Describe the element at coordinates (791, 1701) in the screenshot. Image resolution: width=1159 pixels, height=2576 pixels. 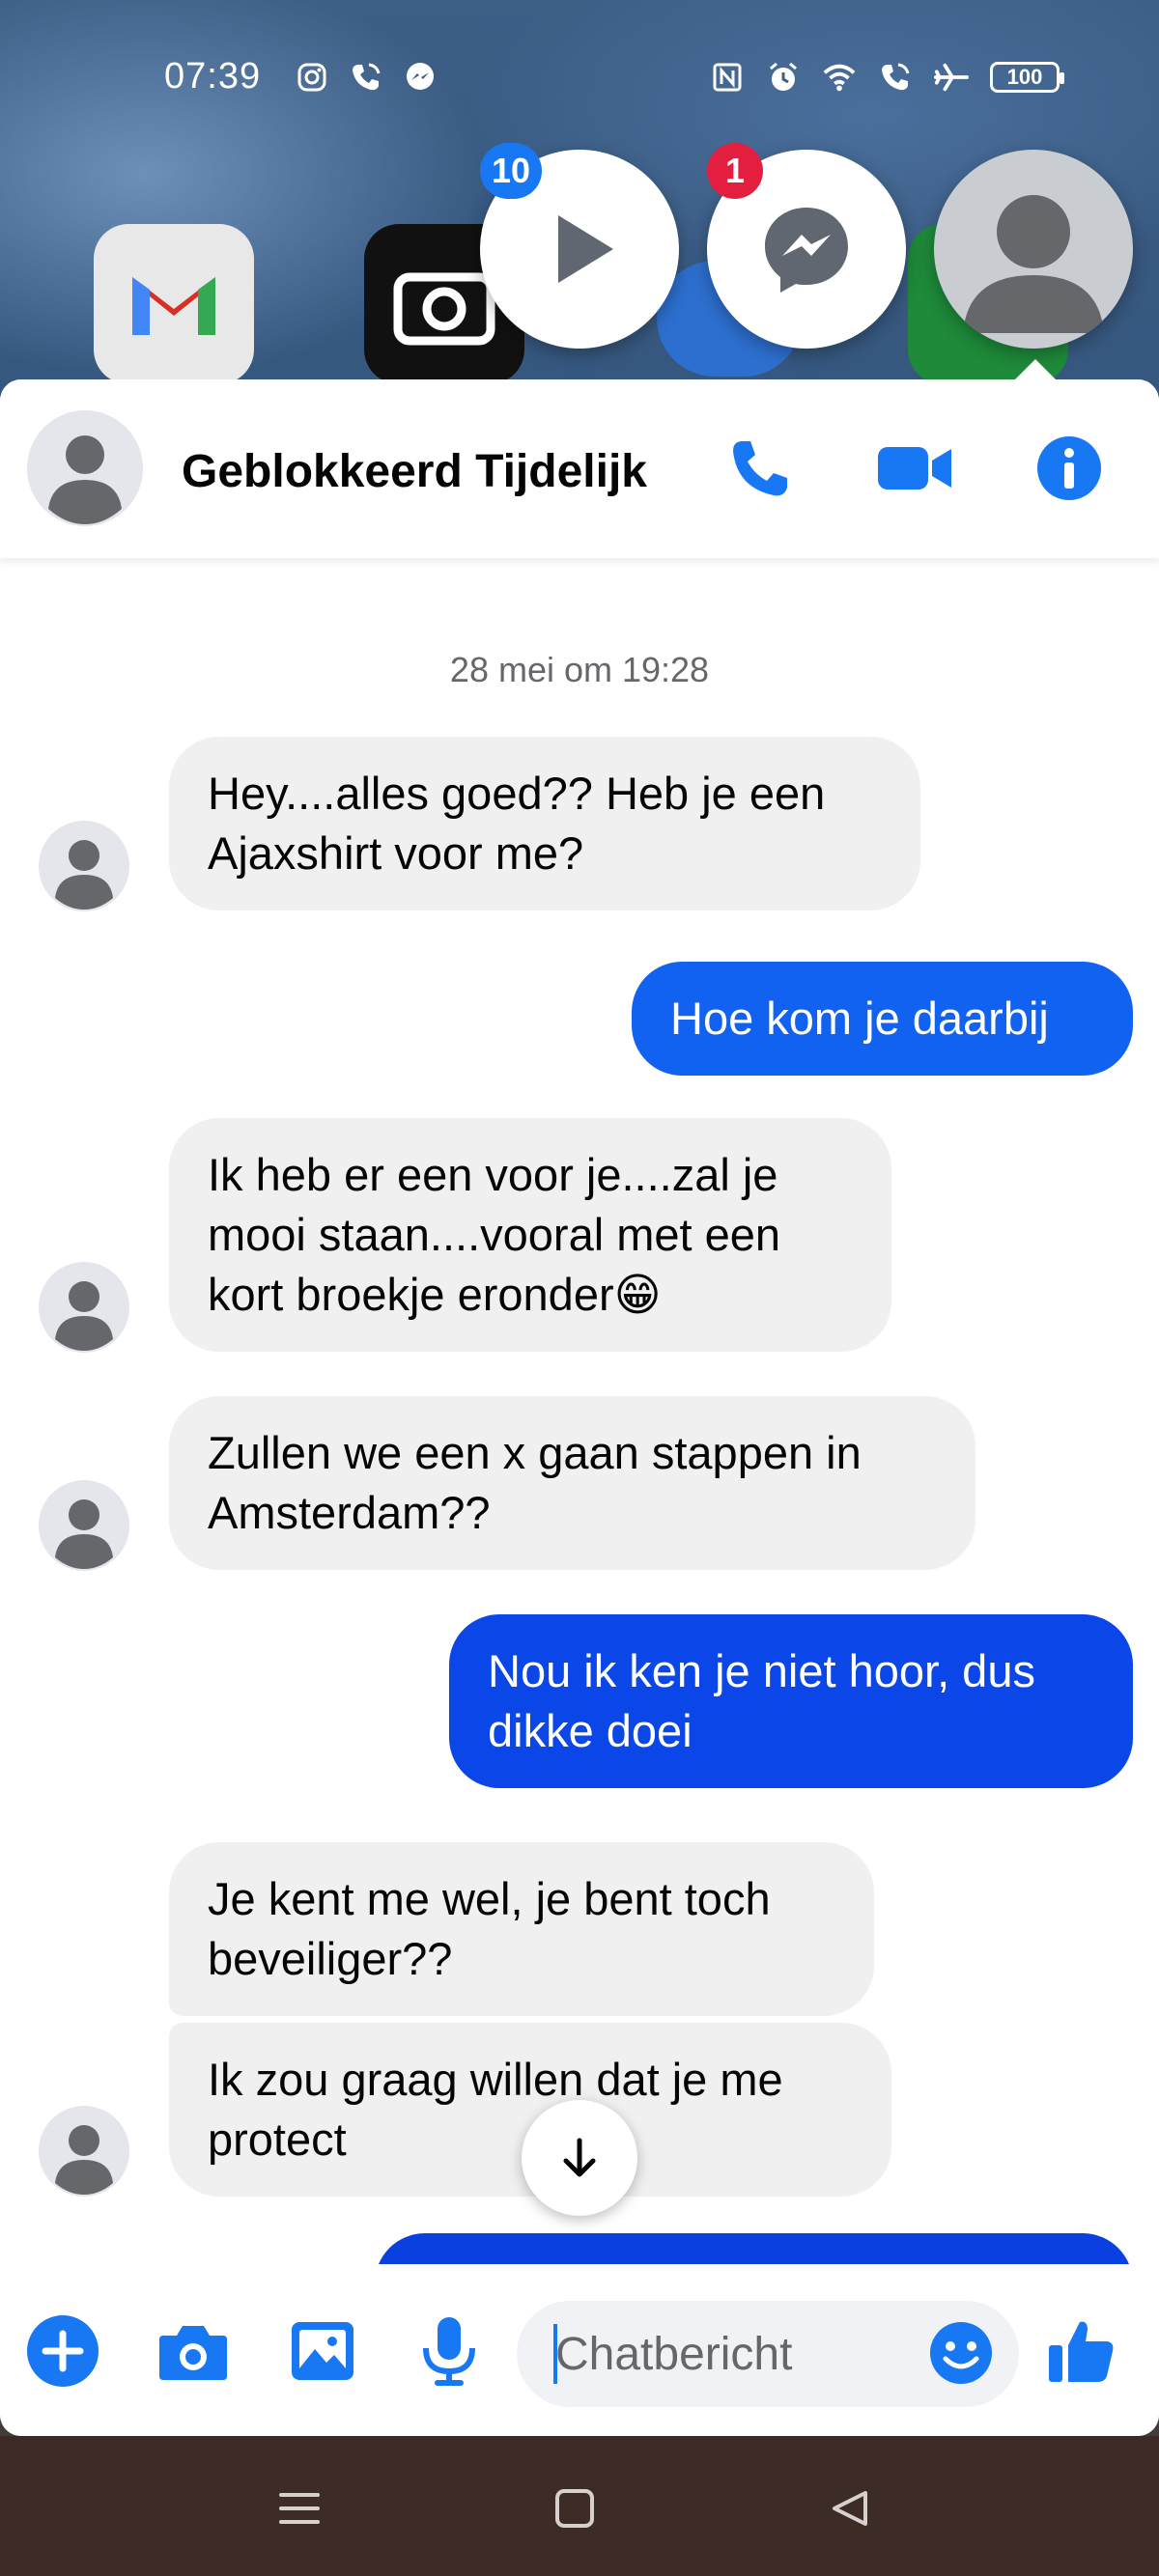
I see `outgoing-message: Nou ik ken je niet hoor, dus dikke doei` at that location.